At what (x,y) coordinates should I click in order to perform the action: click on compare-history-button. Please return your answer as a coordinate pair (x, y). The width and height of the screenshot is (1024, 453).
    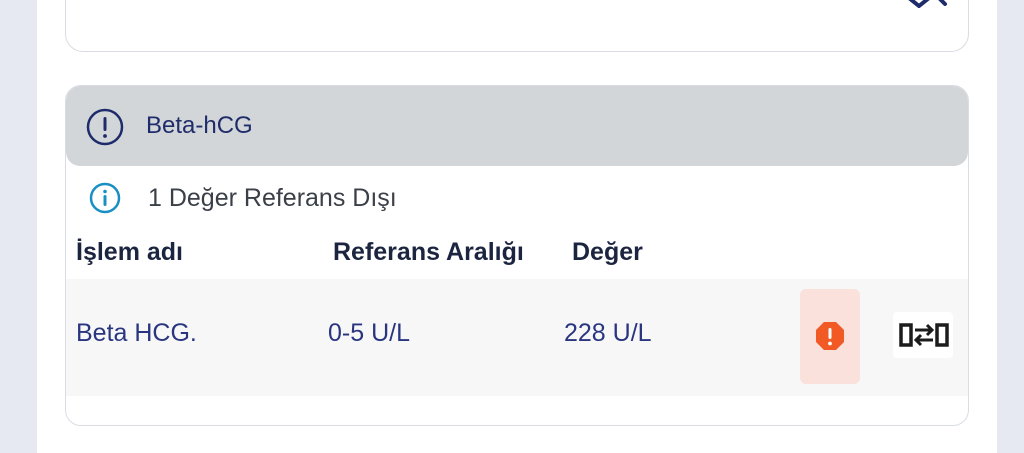
    Looking at the image, I should click on (923, 335).